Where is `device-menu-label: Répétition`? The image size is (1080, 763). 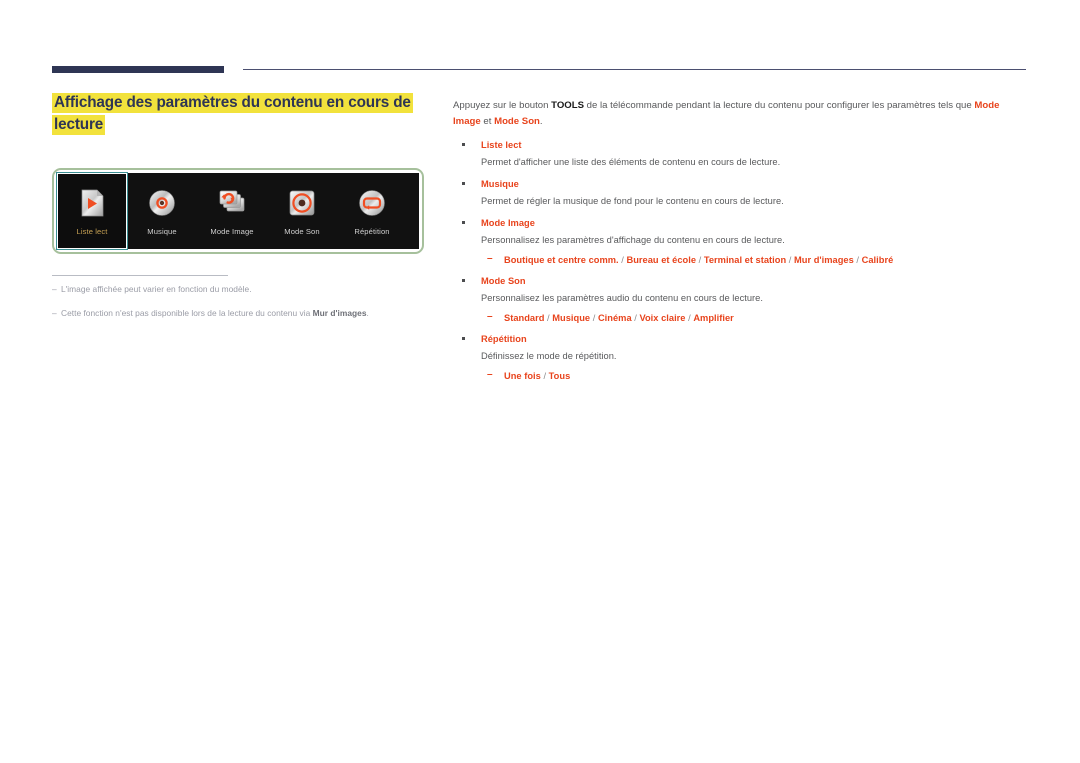
device-menu-label: Répétition is located at coordinates (372, 231).